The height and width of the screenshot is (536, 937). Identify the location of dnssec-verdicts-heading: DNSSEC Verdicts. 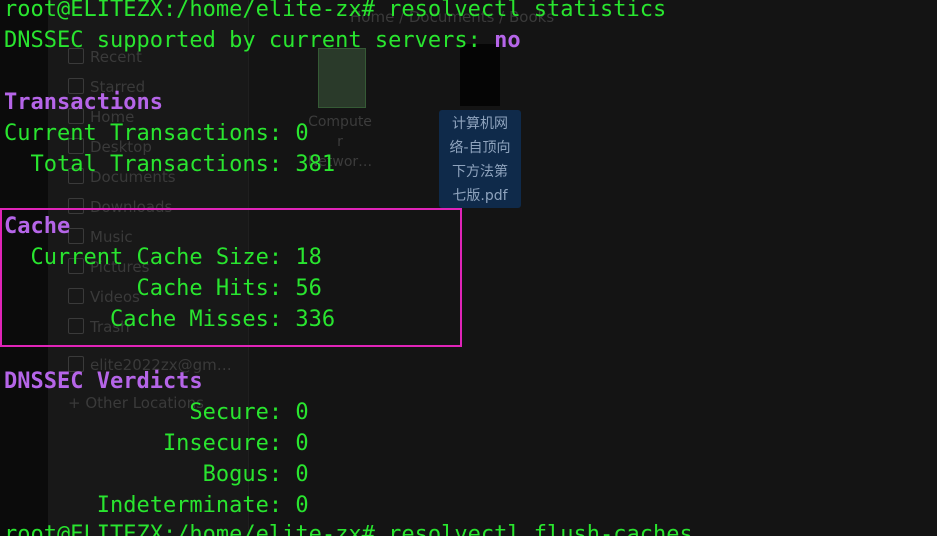
(103, 381).